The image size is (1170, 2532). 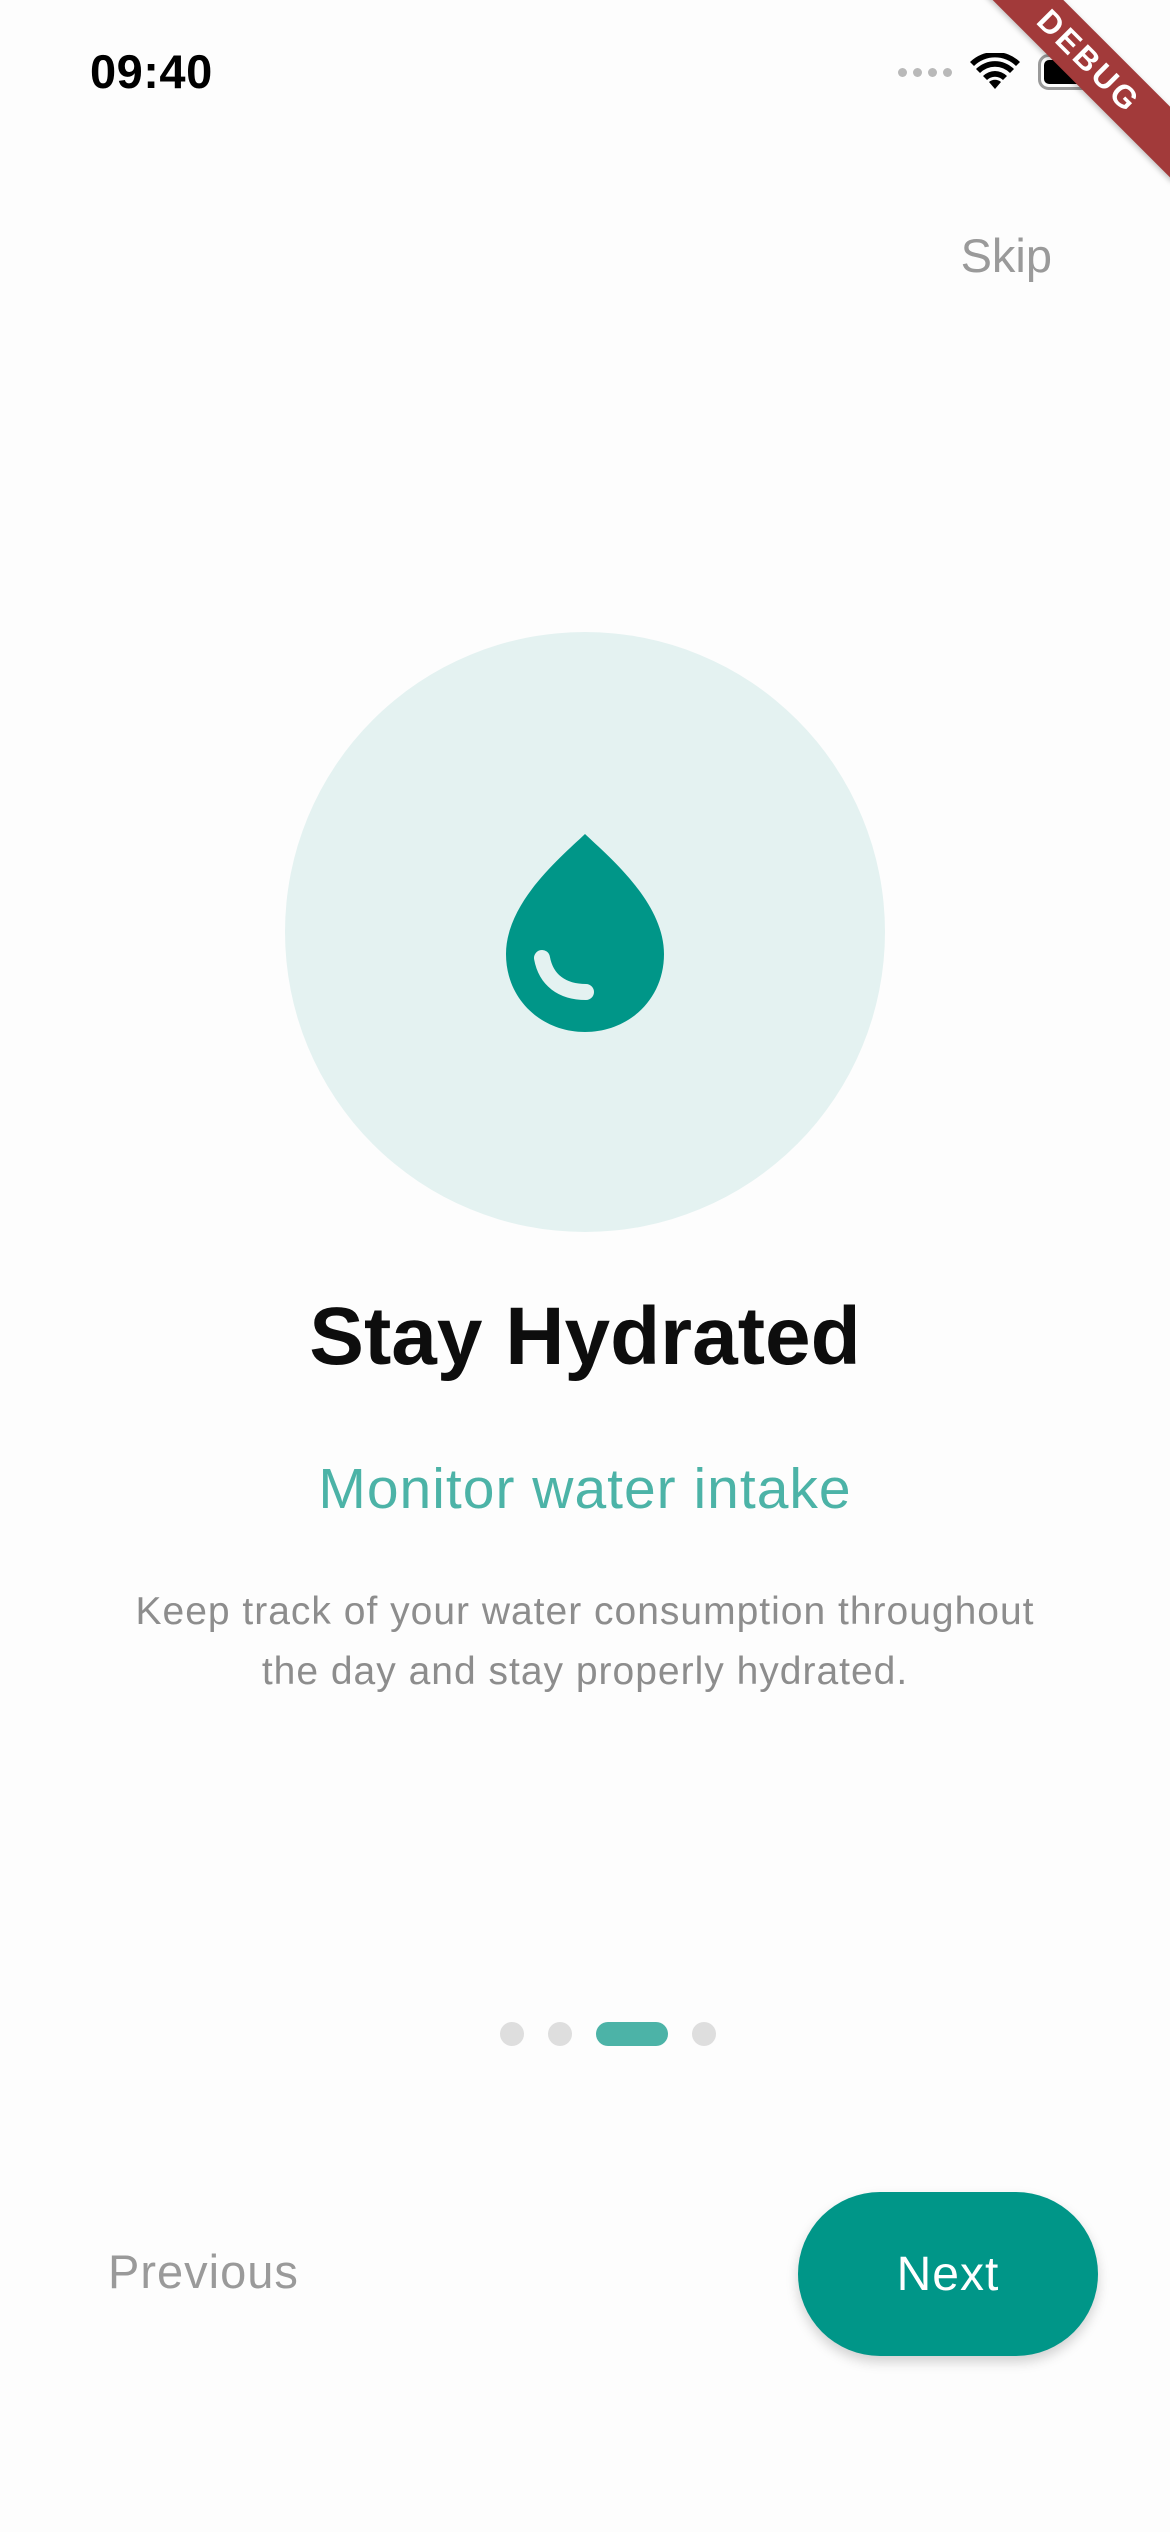 I want to click on page-title: Stay Hydrated, so click(x=585, y=1336).